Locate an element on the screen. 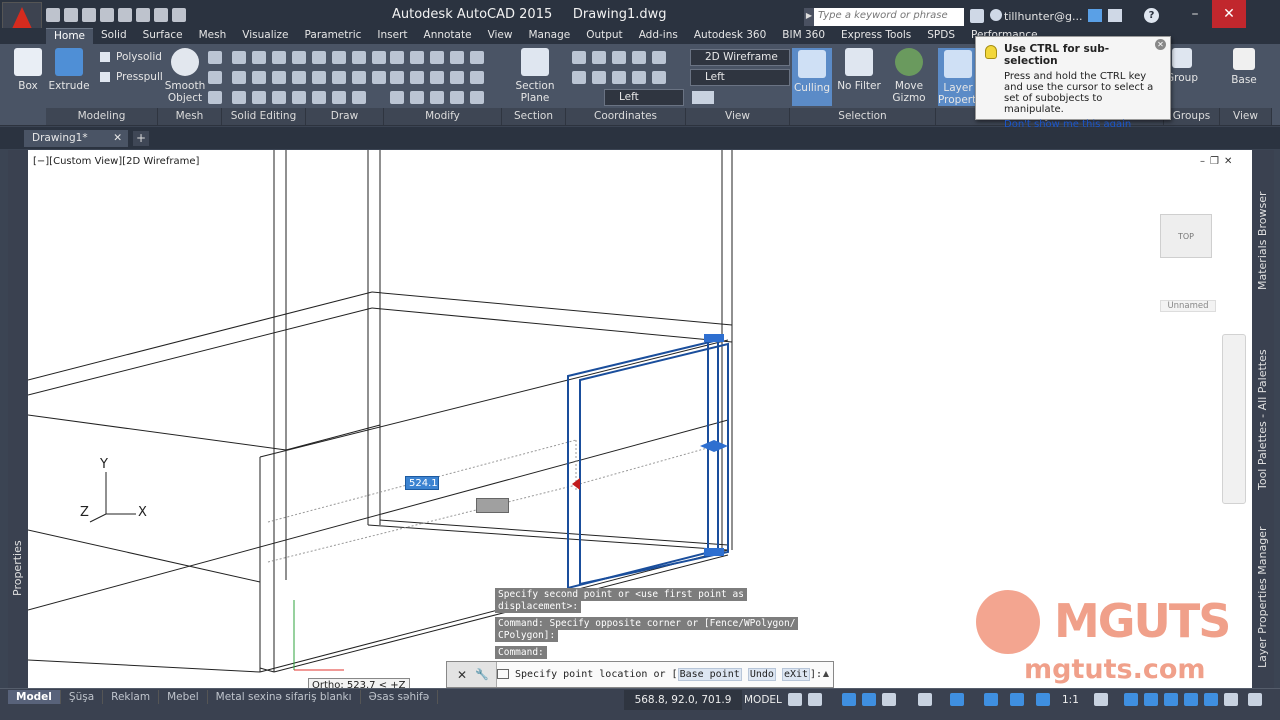 The height and width of the screenshot is (720, 1280). binoculars-icon is located at coordinates (977, 16).